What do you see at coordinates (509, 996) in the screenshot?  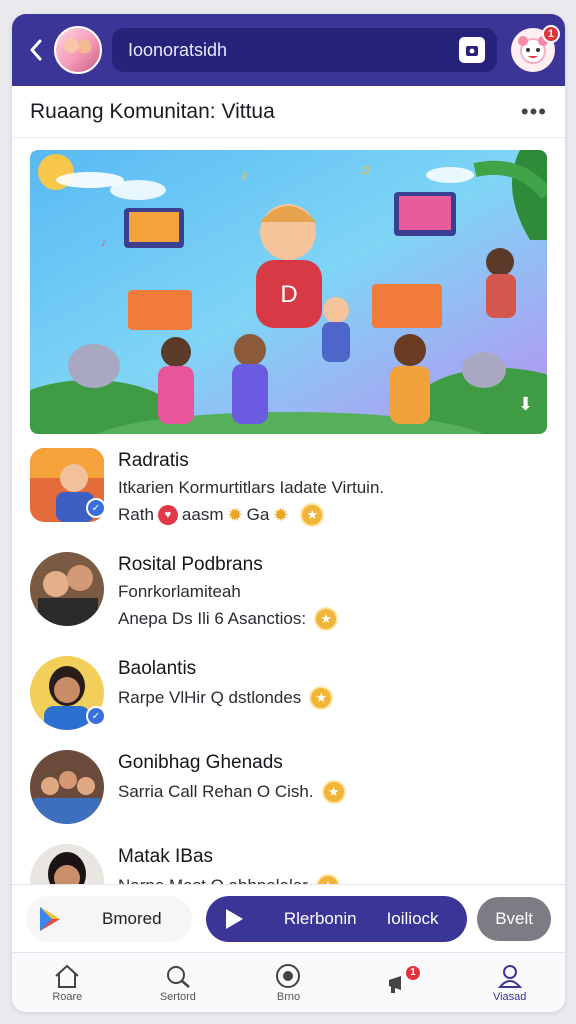 I see `nav-profile-label: Viasad` at bounding box center [509, 996].